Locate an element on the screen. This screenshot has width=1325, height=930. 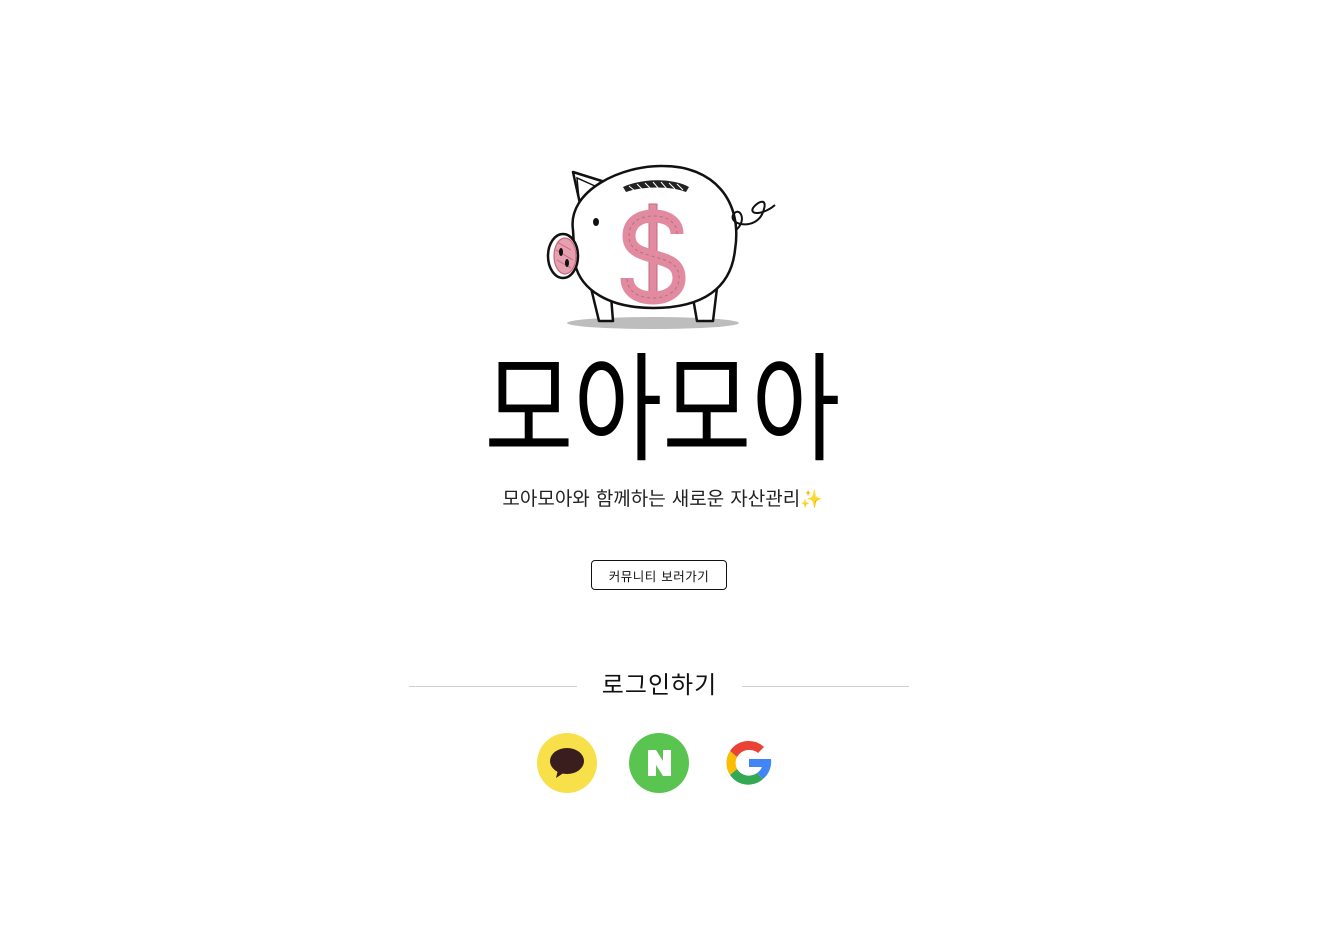
piggy-bank-dollar-icon is located at coordinates (661, 246).